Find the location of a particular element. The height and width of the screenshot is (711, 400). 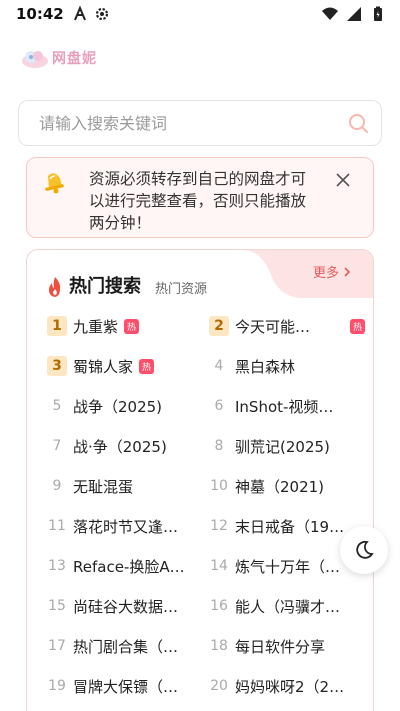

hot-search-item-name: 每日软件分享 is located at coordinates (280, 646).